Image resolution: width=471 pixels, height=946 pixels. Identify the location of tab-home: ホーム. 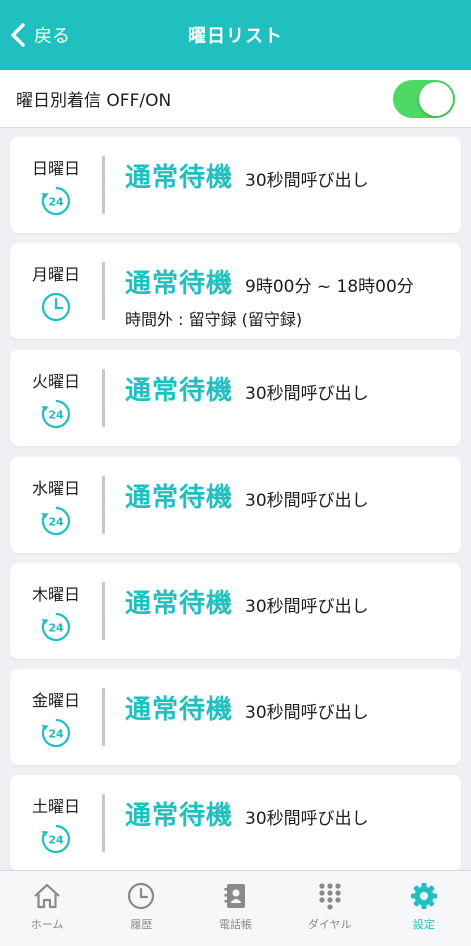
(47, 908).